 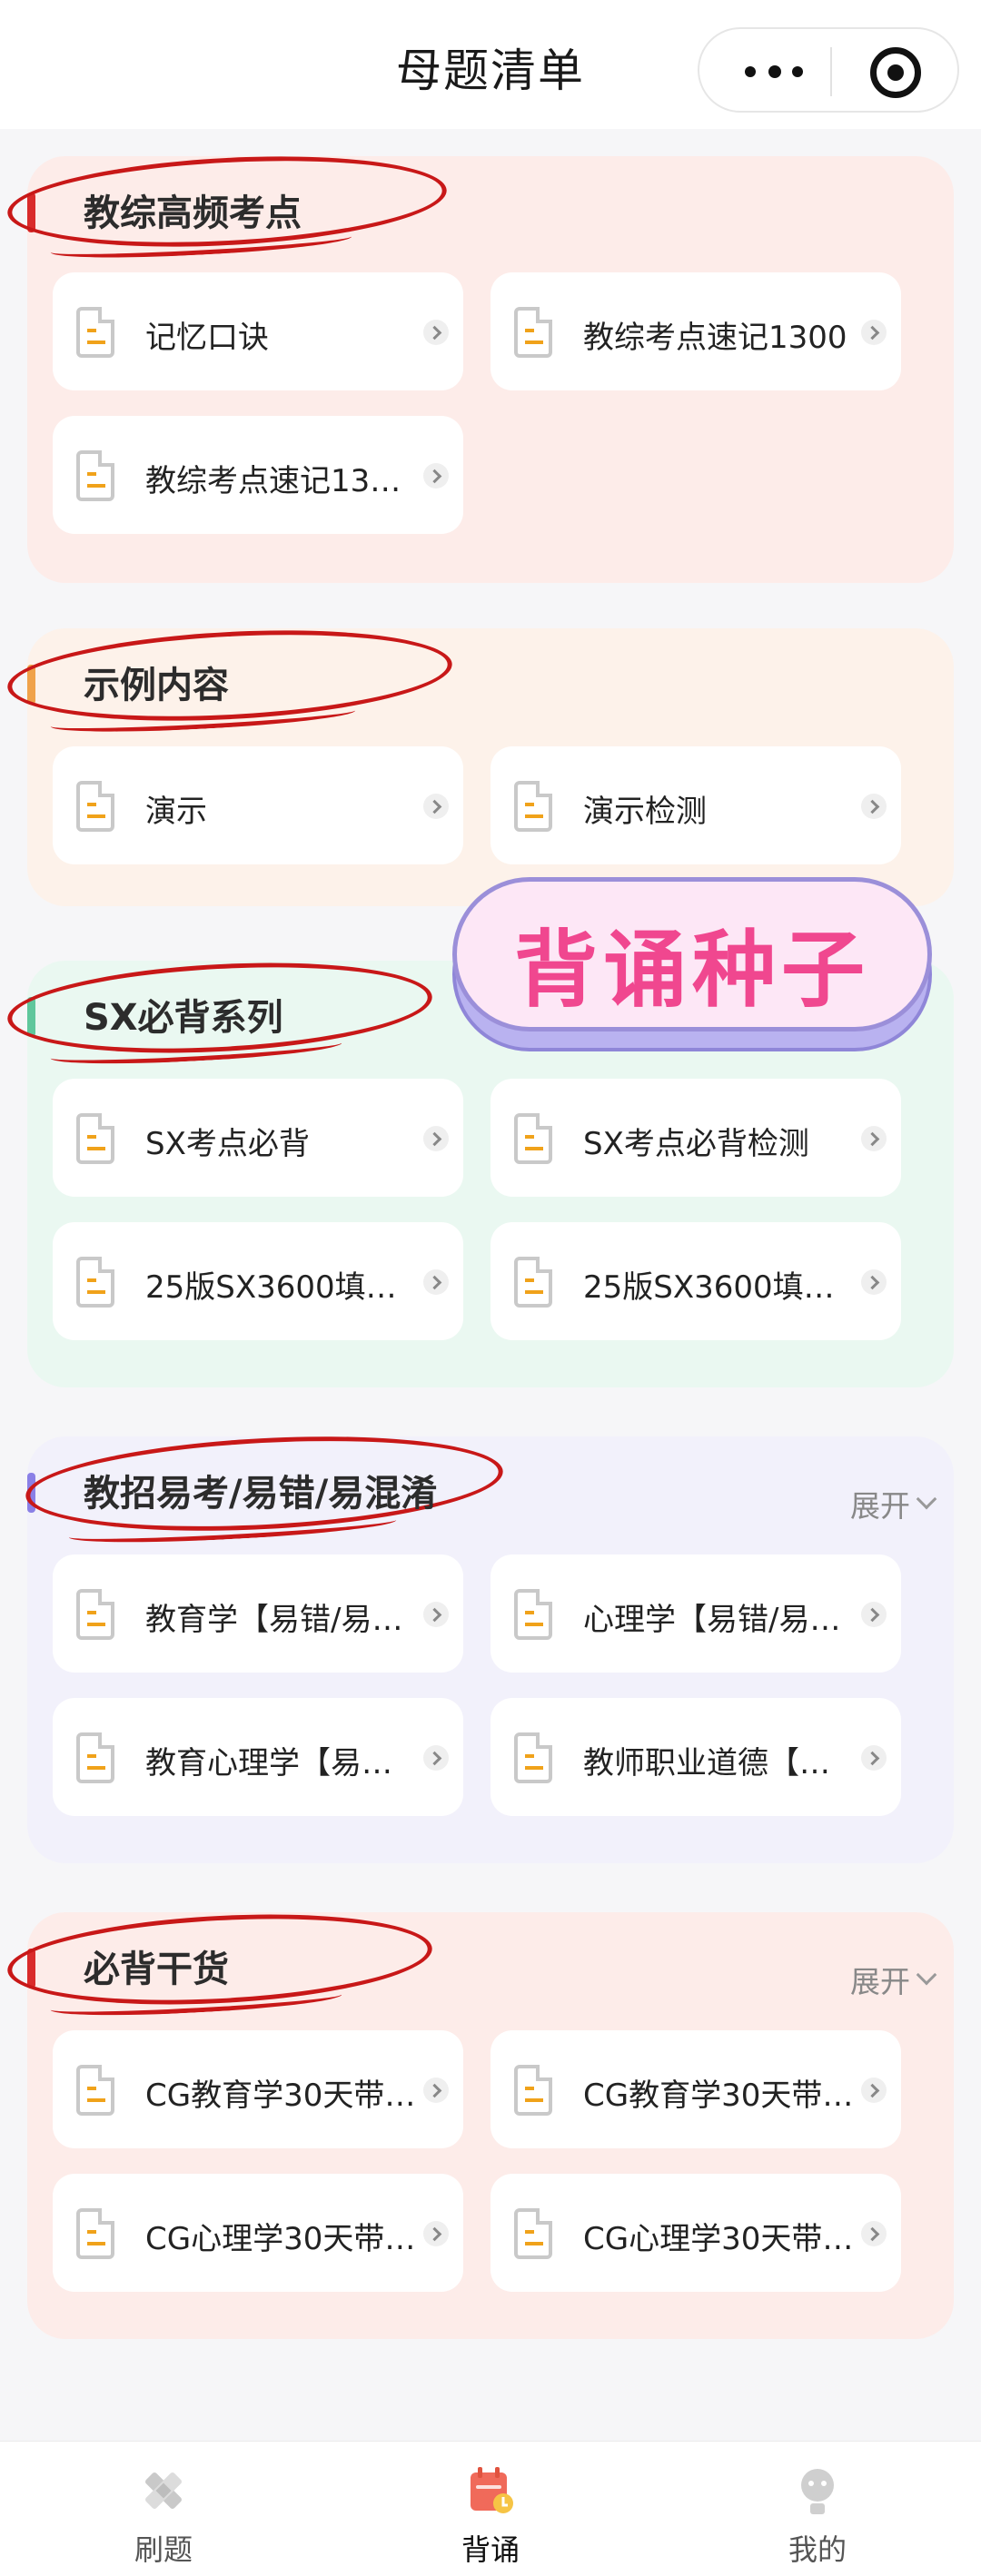 What do you see at coordinates (488, 1484) in the screenshot?
I see `section-header: 教招易考/易错/易混淆 展开` at bounding box center [488, 1484].